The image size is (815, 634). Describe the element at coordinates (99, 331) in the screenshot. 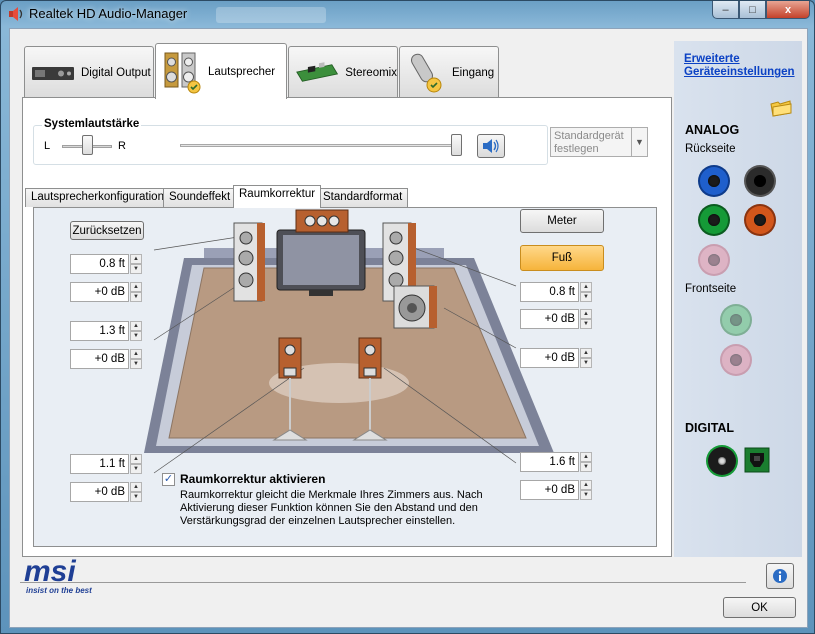

I see `left-center-distance-value: 1.3 ft` at that location.